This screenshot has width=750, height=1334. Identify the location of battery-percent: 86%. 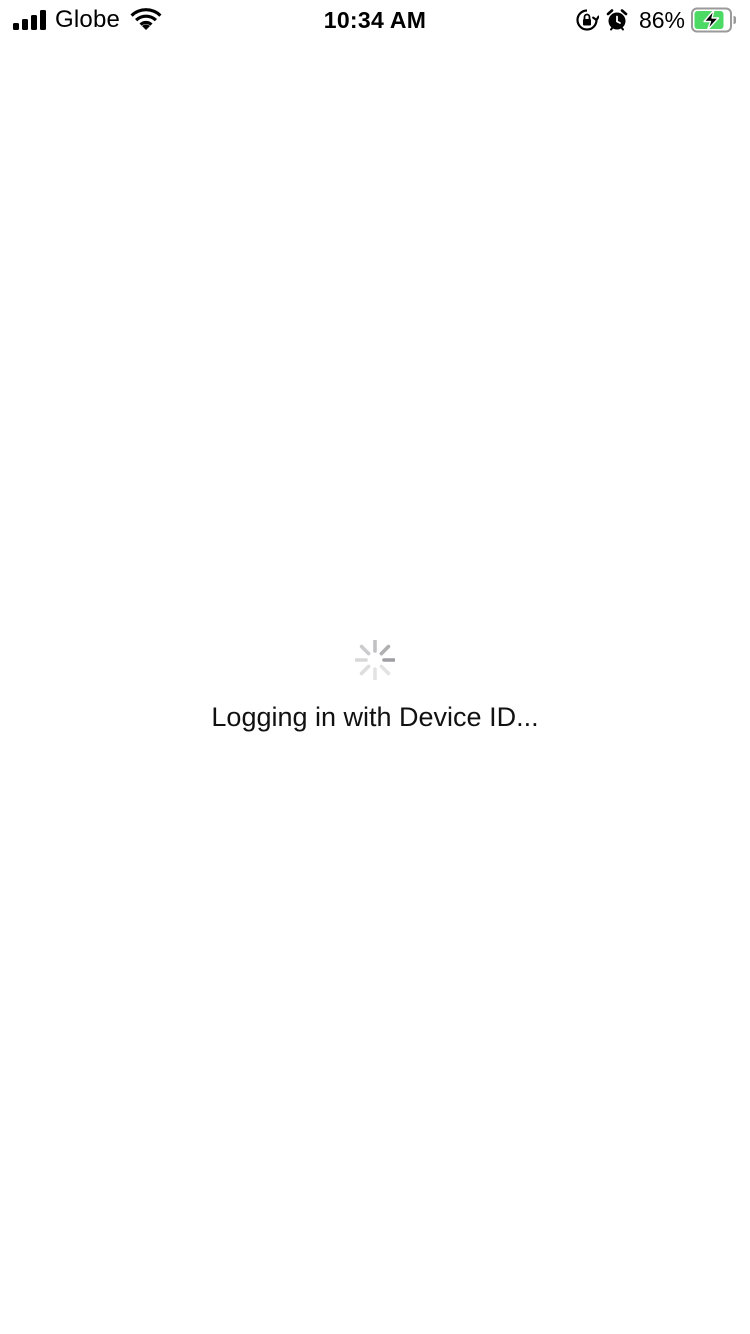
(661, 20).